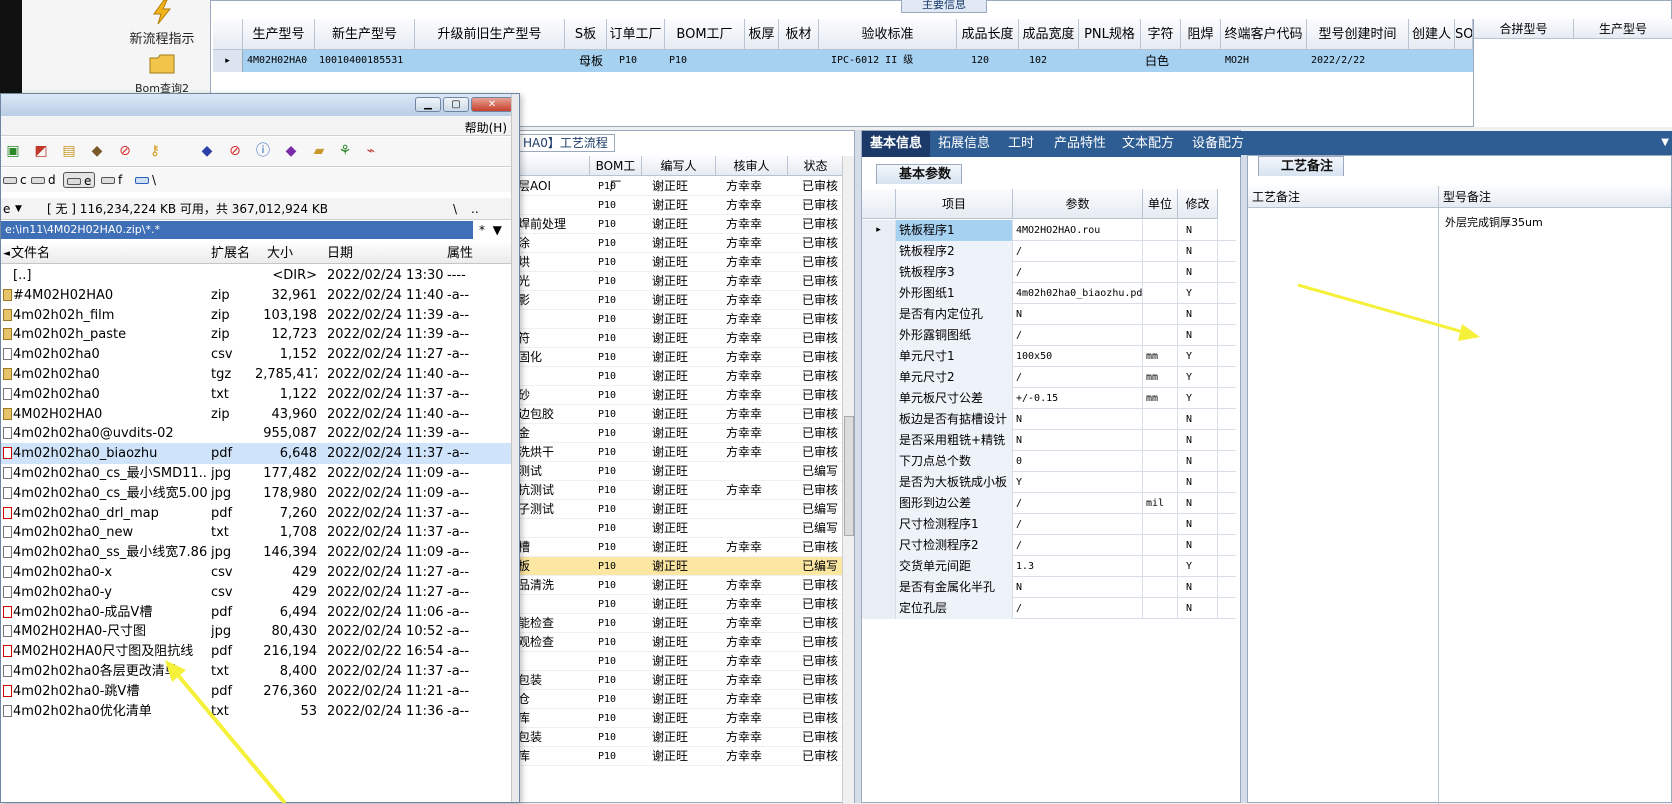 The image size is (1672, 804). What do you see at coordinates (6, 209) in the screenshot?
I see `drive-select: e` at bounding box center [6, 209].